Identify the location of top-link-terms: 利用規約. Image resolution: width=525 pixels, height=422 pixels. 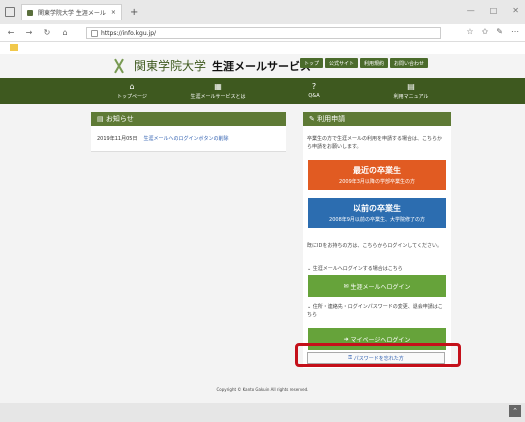
(374, 63).